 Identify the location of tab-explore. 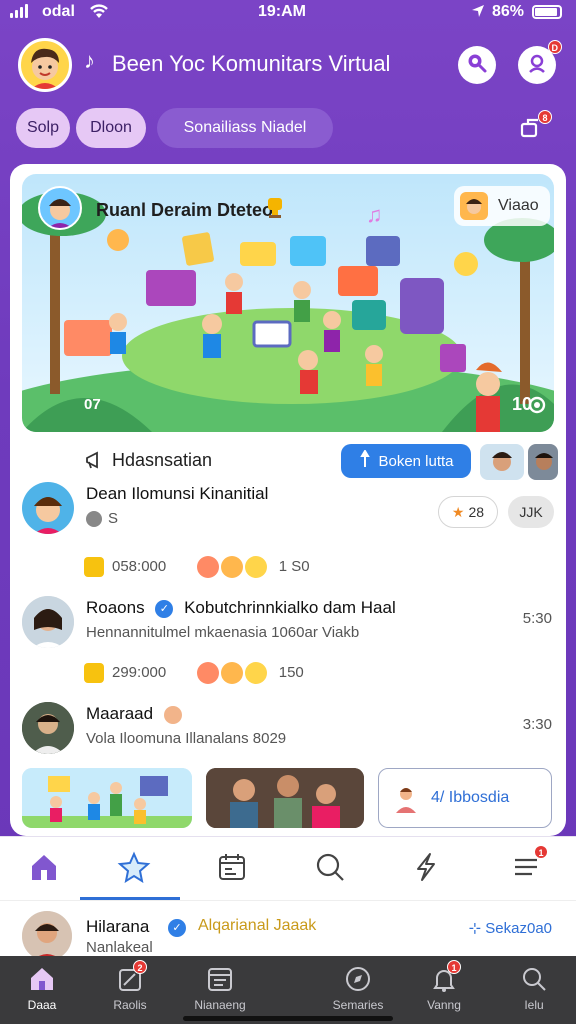
(134, 869).